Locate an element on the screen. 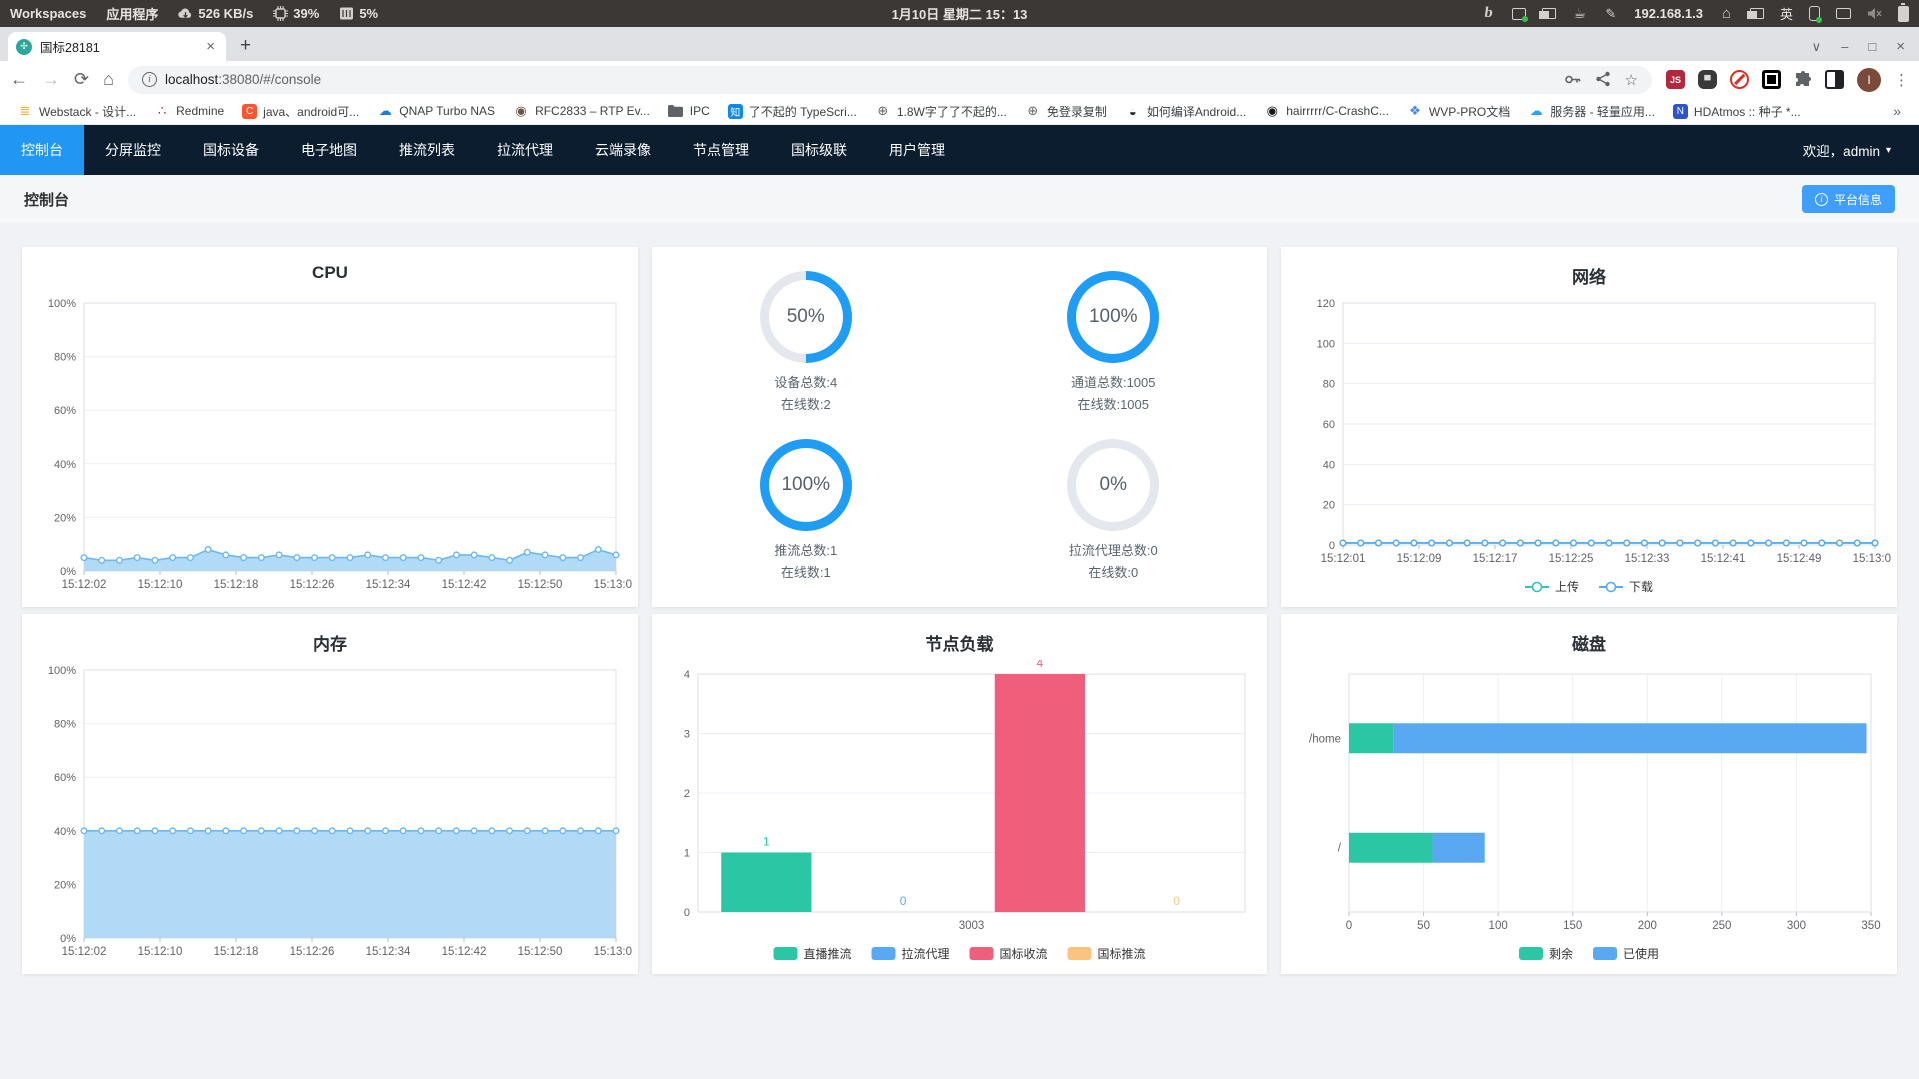  forward-button: → is located at coordinates (51, 79).